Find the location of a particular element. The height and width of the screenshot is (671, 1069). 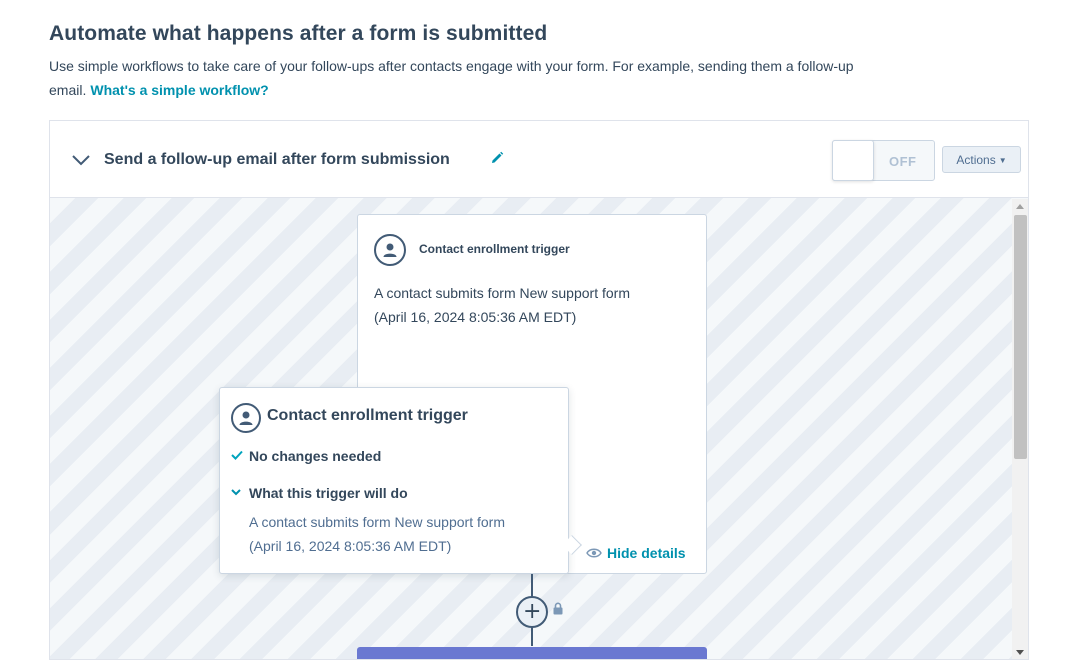

chevron-down-small-icon is located at coordinates (236, 492).